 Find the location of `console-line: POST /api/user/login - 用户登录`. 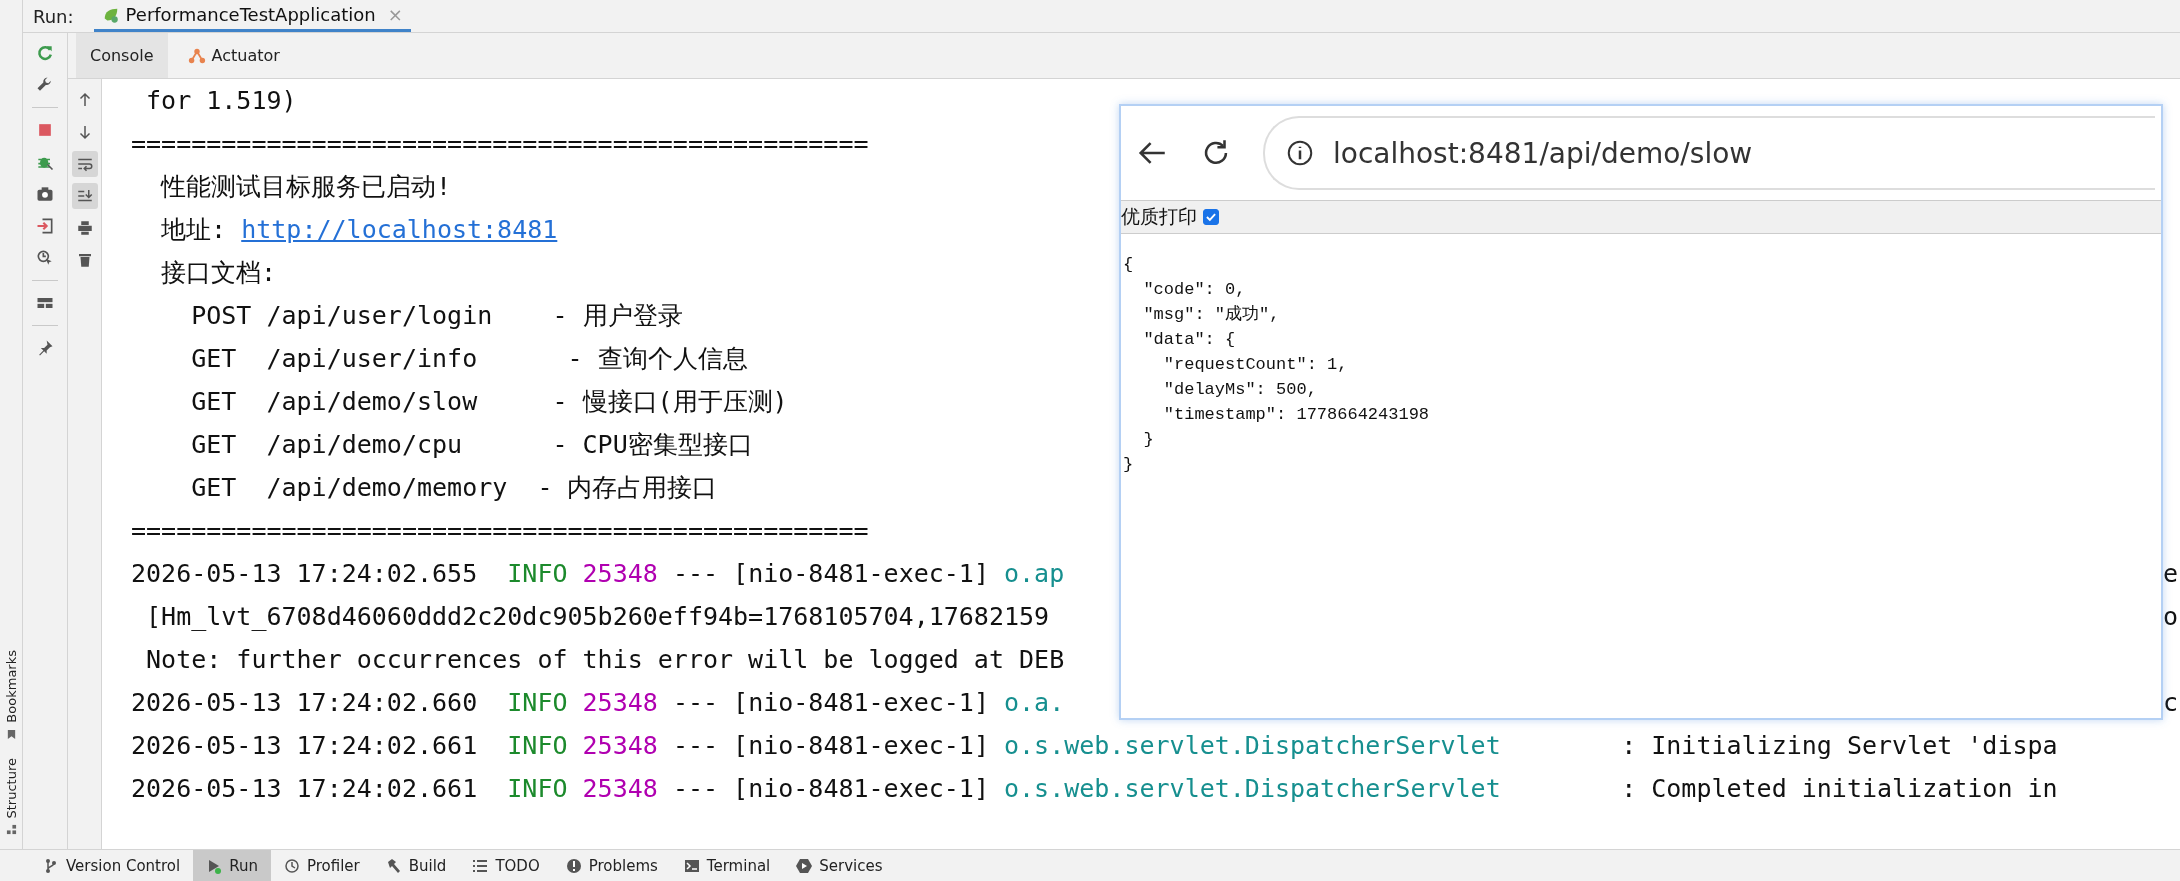

console-line: POST /api/user/login - 用户登录 is located at coordinates (436, 316).